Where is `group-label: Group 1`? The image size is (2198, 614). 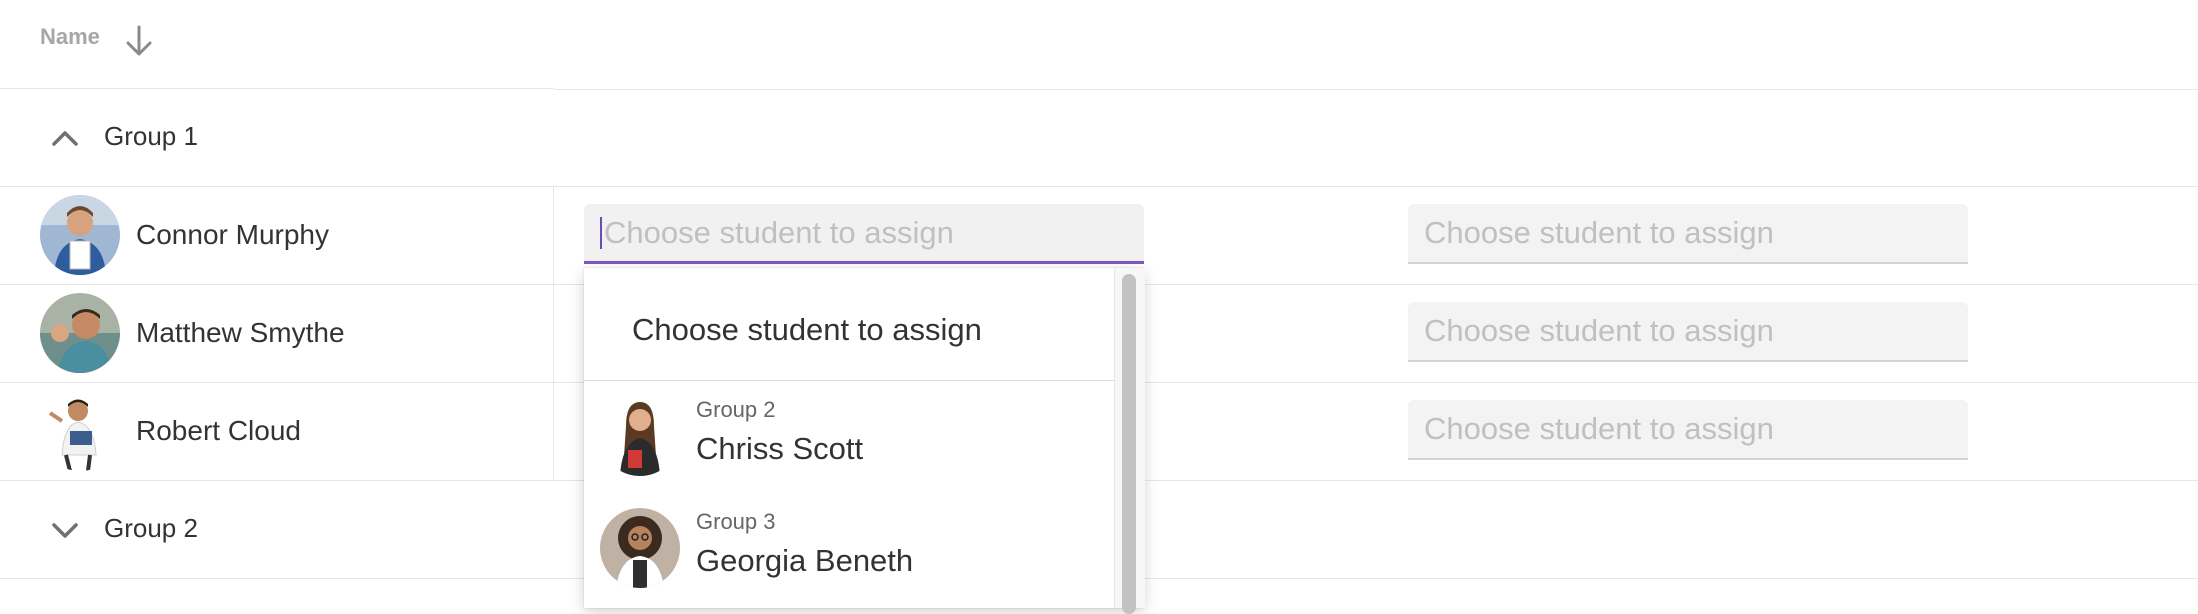
group-label: Group 1 is located at coordinates (151, 136).